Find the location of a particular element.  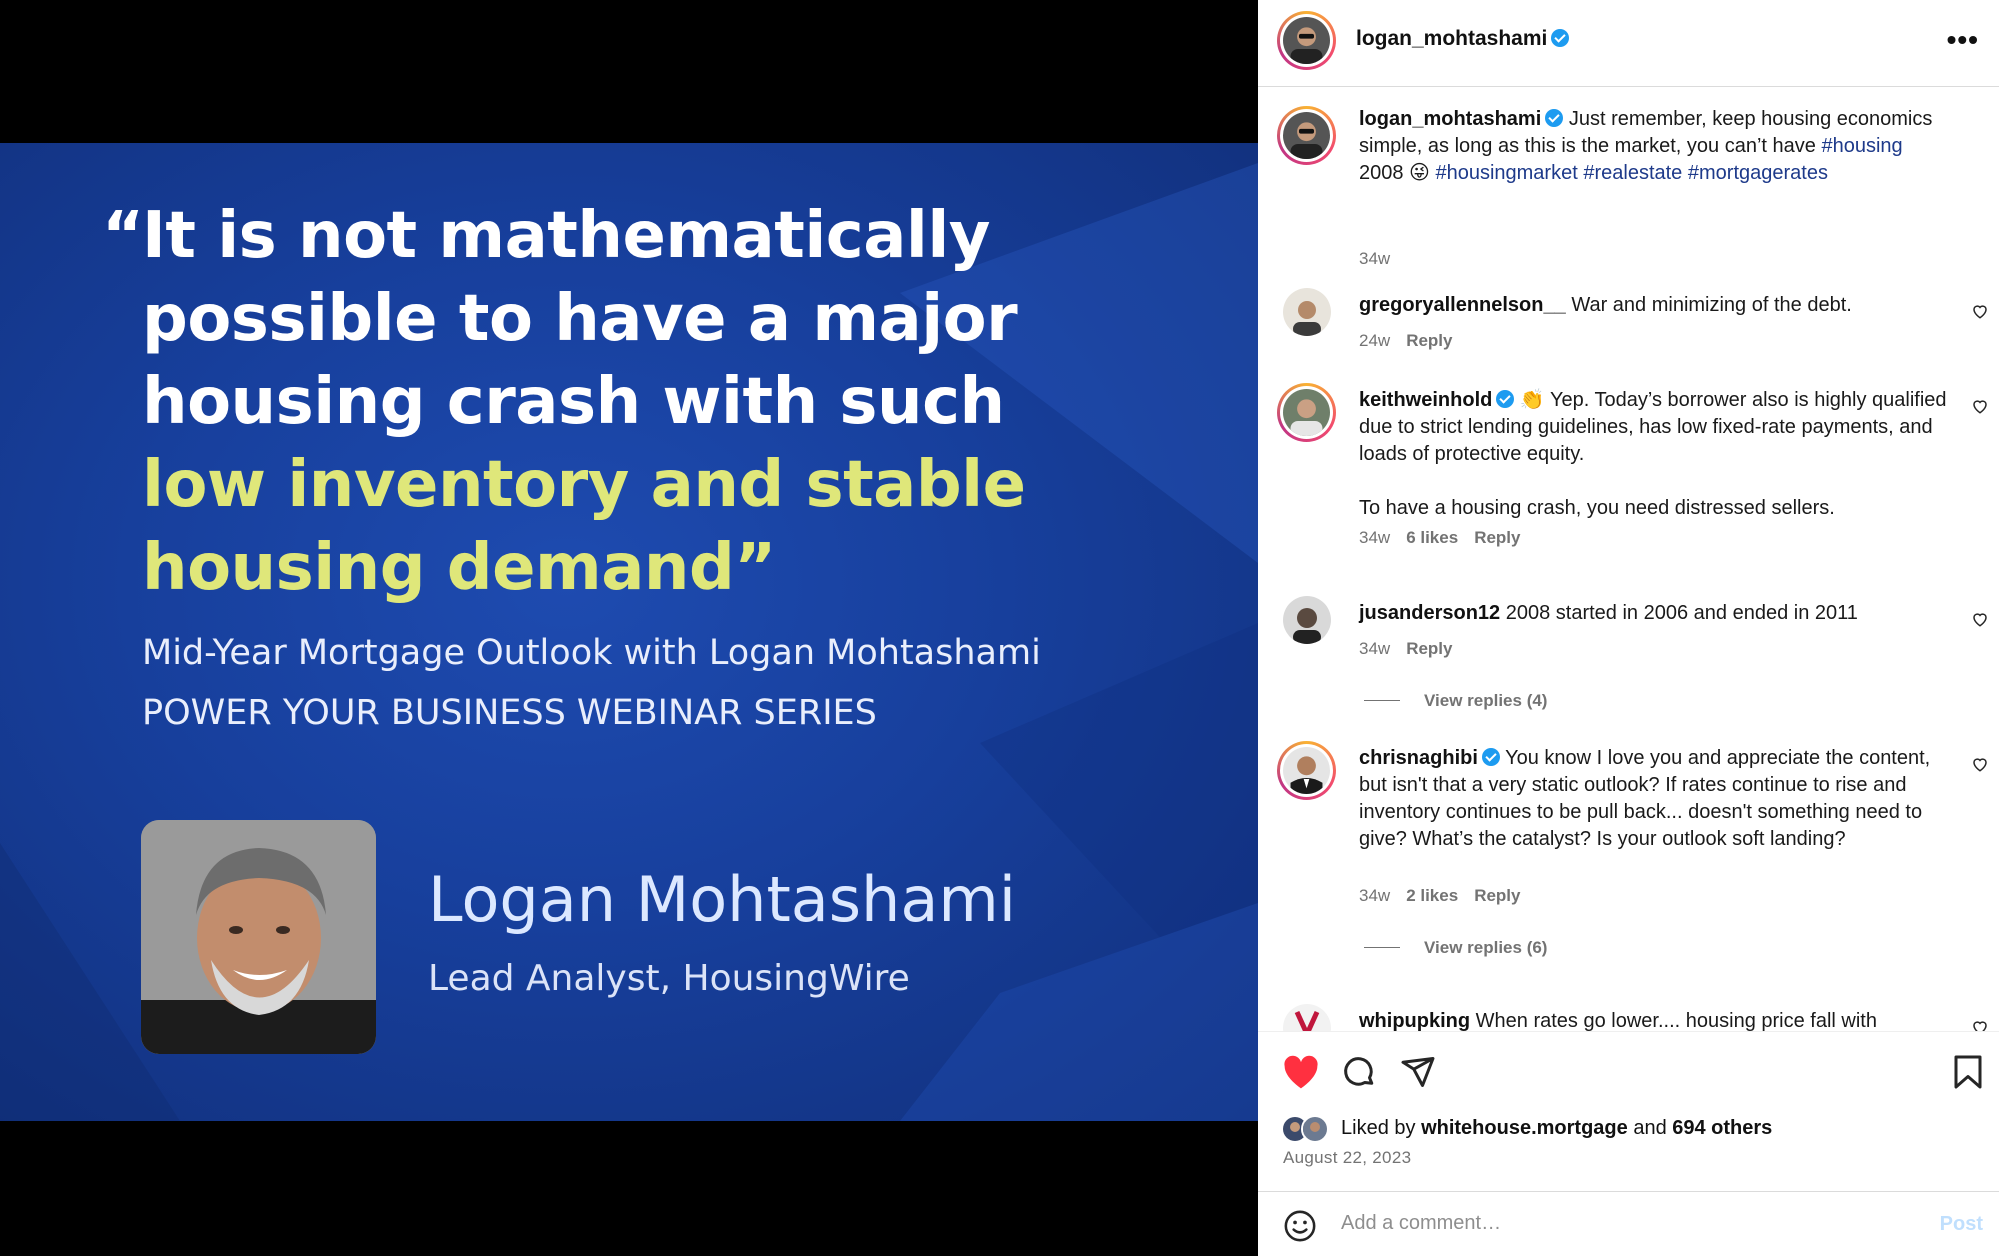

liker-username: whitehouse.mortgage is located at coordinates (1524, 1128).